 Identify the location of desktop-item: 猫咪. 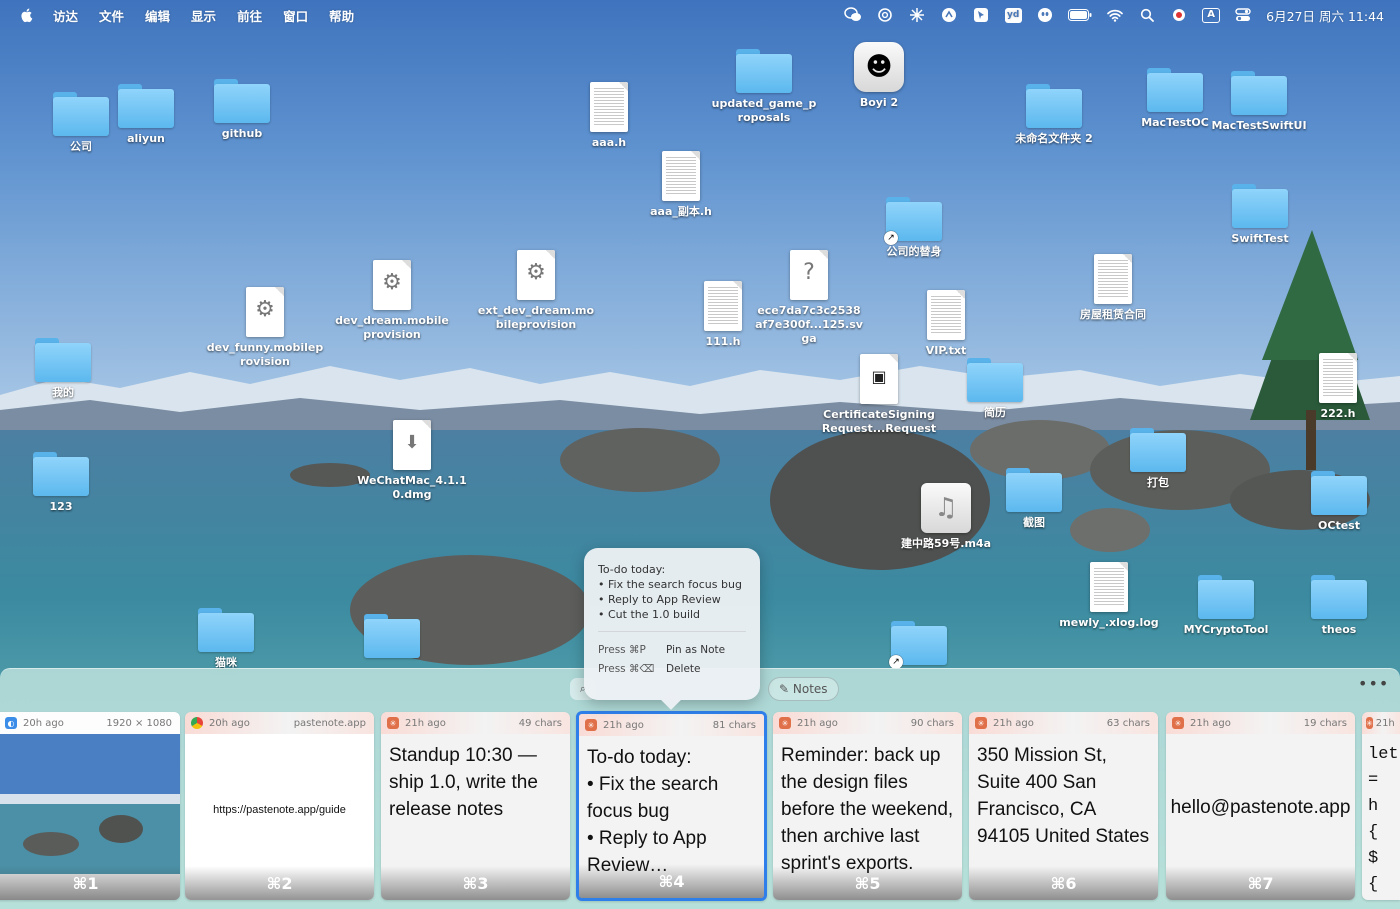
(226, 635).